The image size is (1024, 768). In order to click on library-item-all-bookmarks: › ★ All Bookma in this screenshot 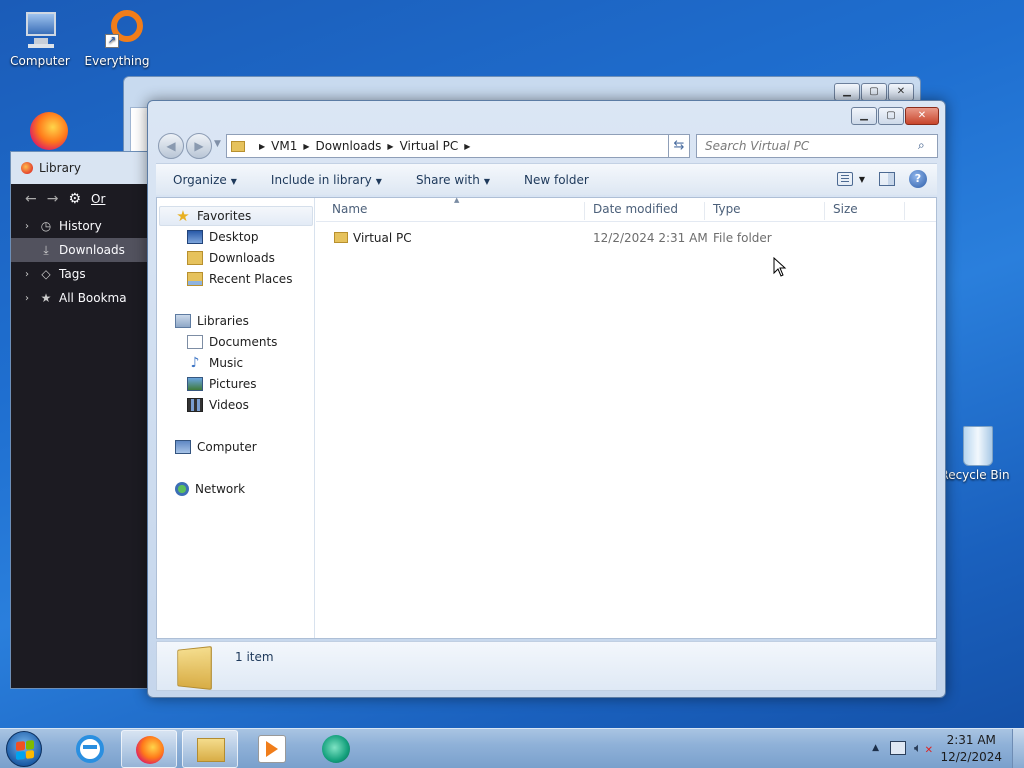, I will do `click(80, 298)`.